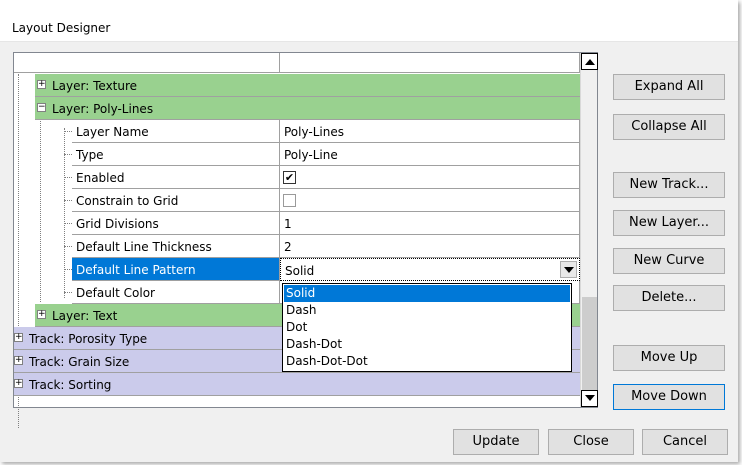 The height and width of the screenshot is (465, 742). Describe the element at coordinates (85, 316) in the screenshot. I see `tree-row-label: Layer: Text` at that location.